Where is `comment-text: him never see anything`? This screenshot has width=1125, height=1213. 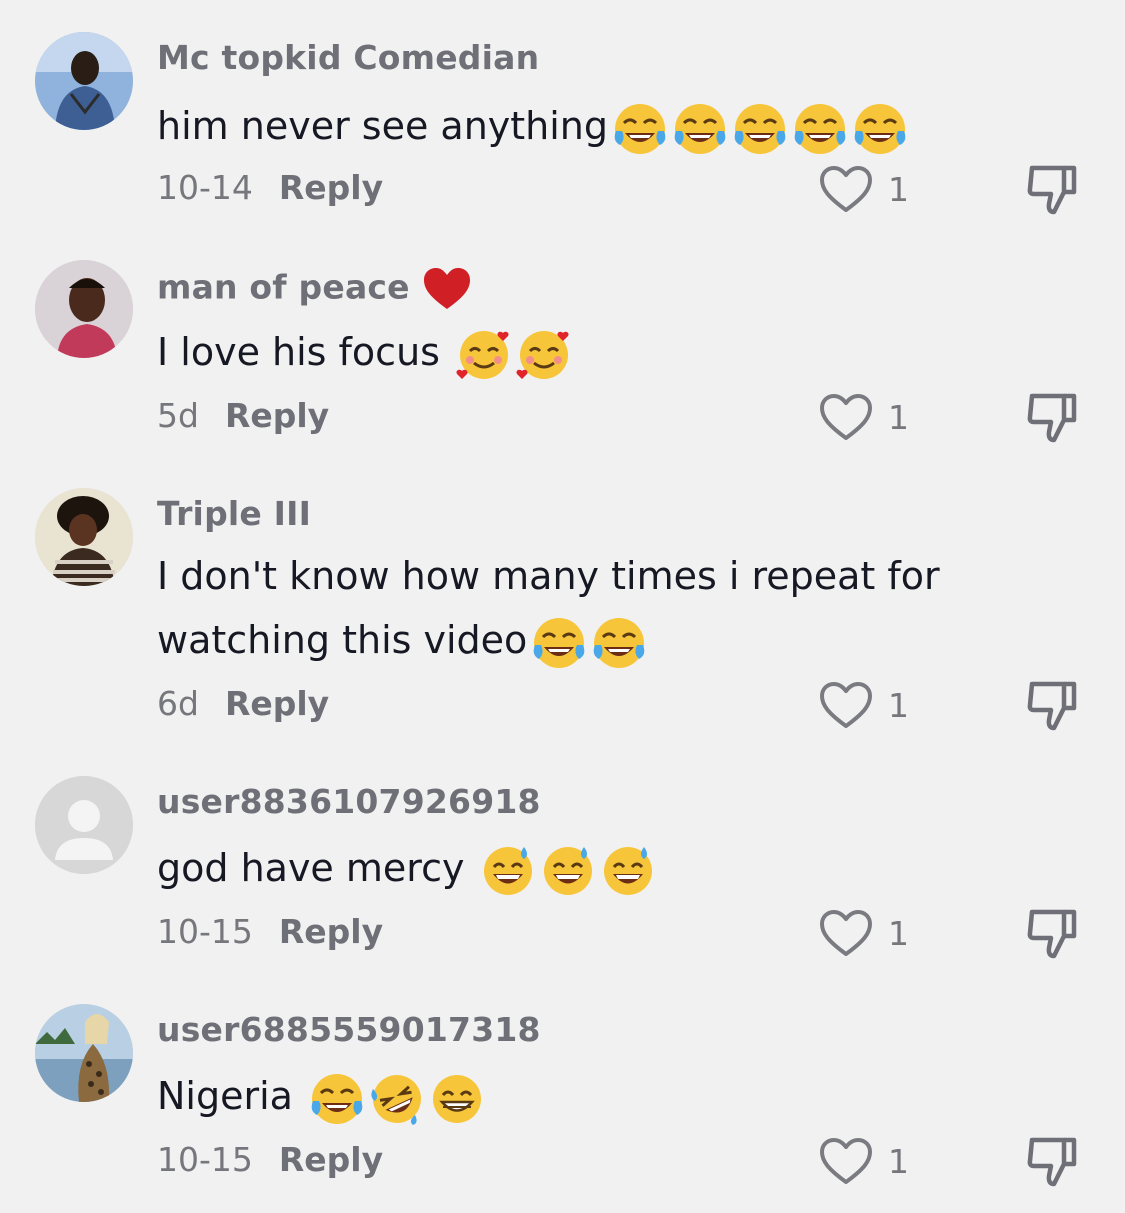 comment-text: him never see anything is located at coordinates (567, 126).